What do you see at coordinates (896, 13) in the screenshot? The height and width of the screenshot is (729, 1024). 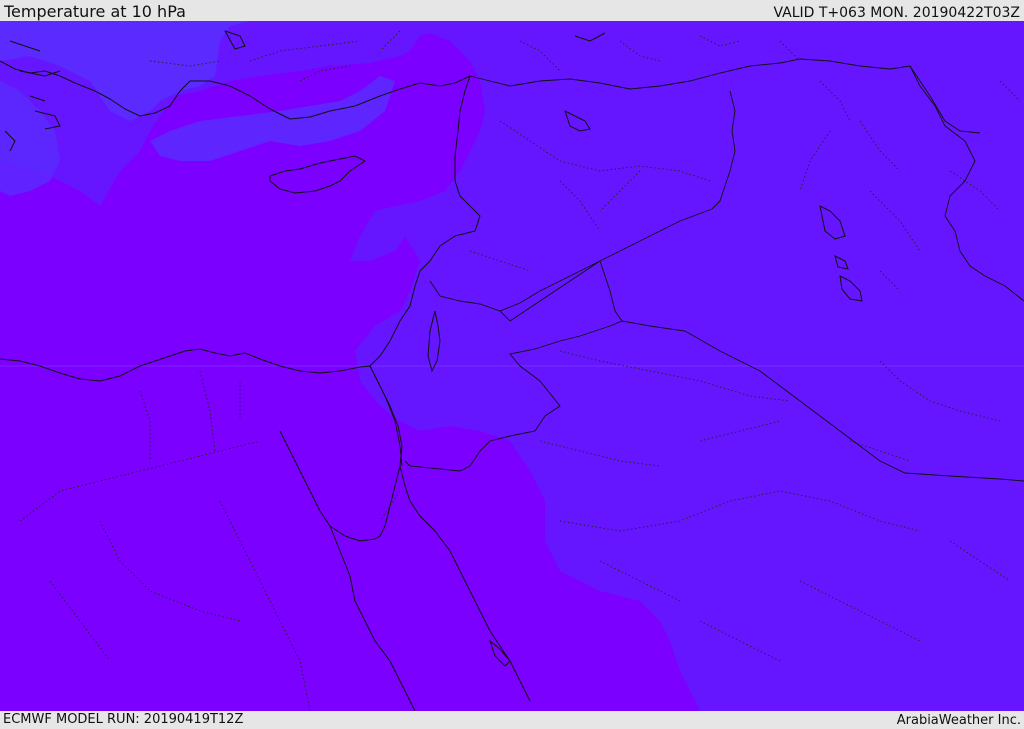 I see `valid-time: VALID T+063 MON. 20190422T03Z` at bounding box center [896, 13].